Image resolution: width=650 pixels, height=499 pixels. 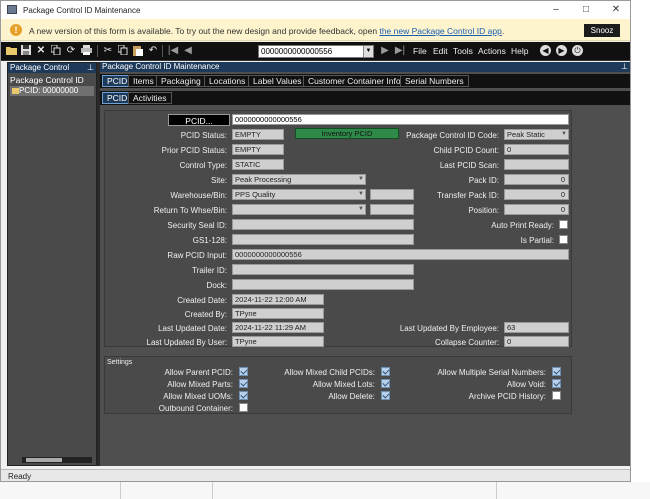 What do you see at coordinates (323, 239) in the screenshot?
I see `gs1-field` at bounding box center [323, 239].